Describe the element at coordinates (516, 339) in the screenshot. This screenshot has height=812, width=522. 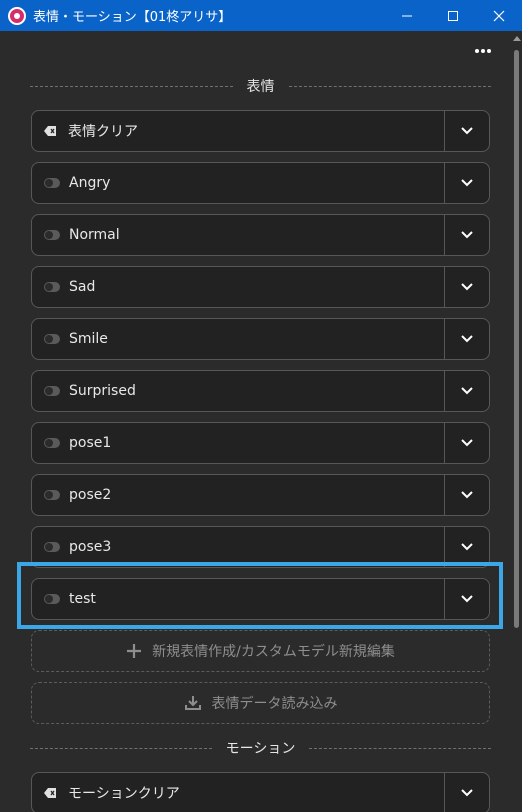
I see `scrollbar-thumb` at that location.